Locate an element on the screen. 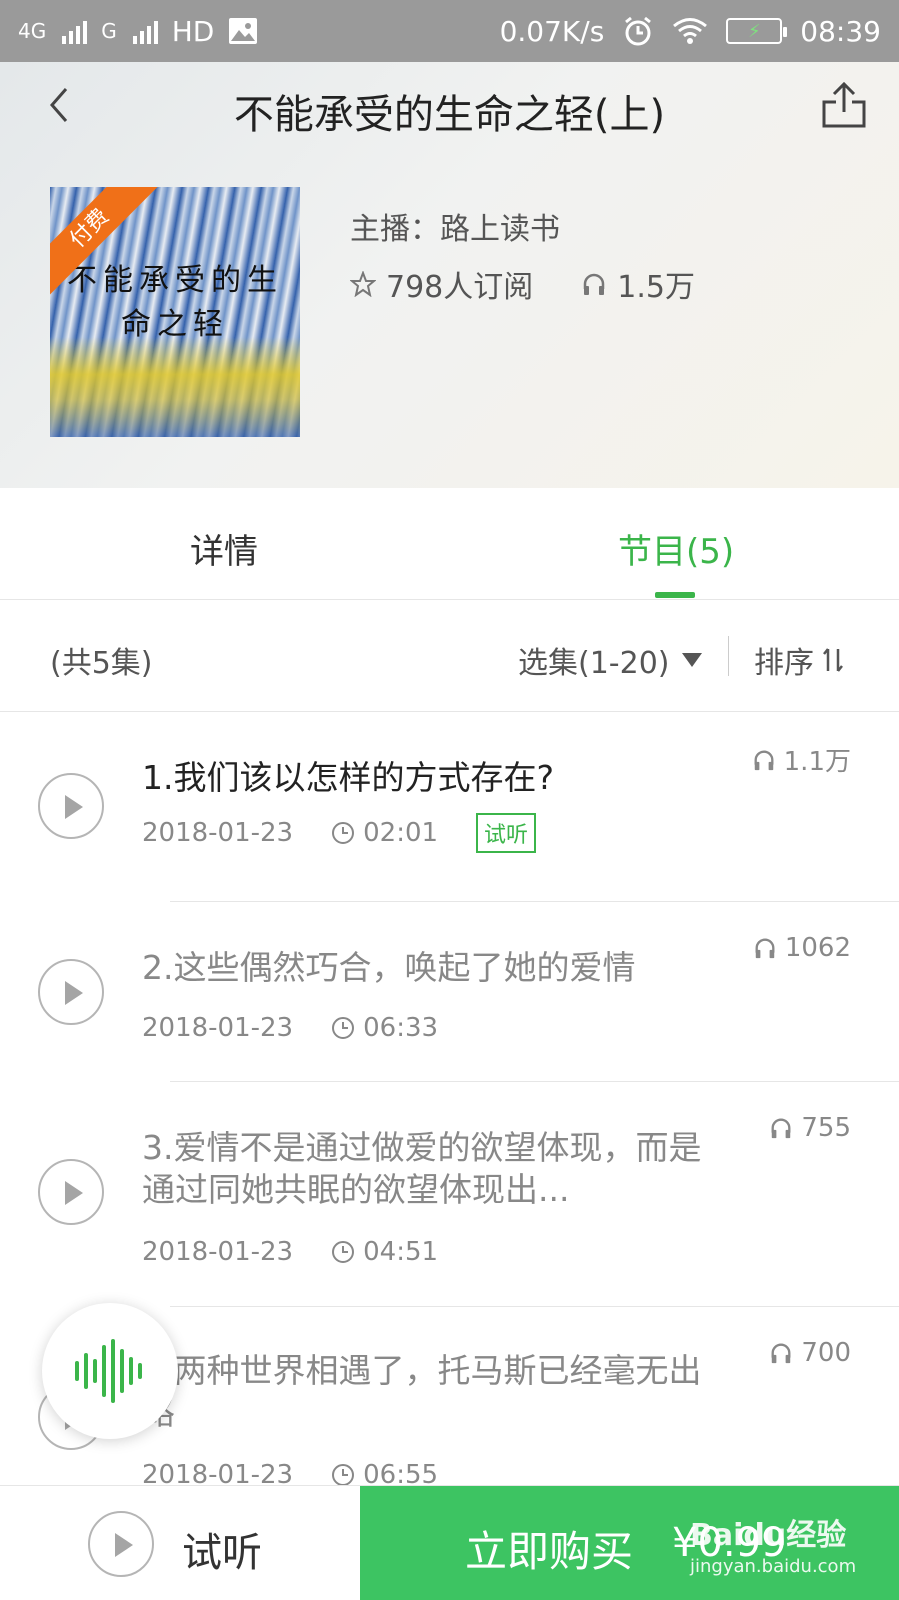 The image size is (899, 1600). trial-badge: 试听 is located at coordinates (506, 833).